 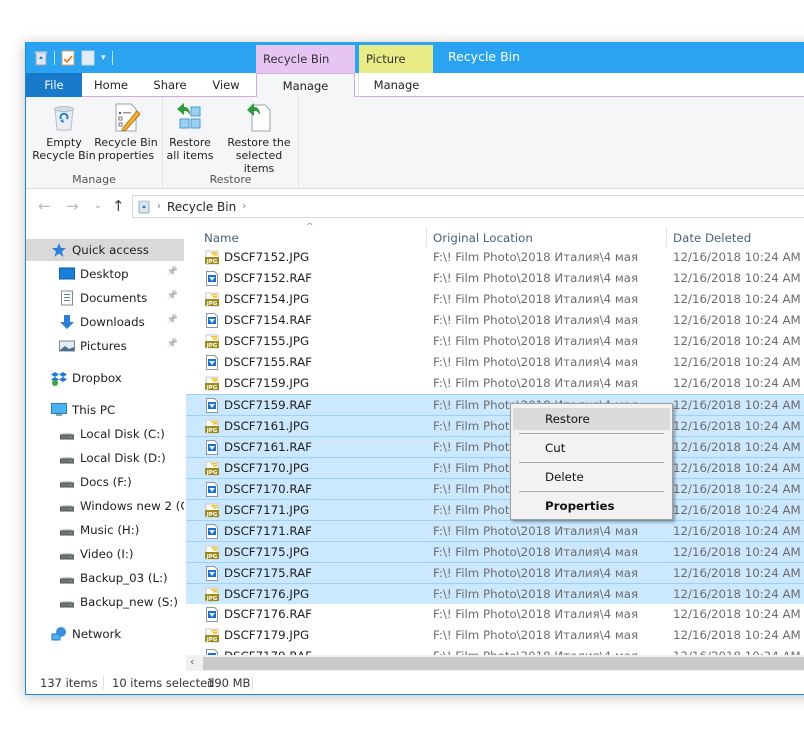 What do you see at coordinates (64, 155) in the screenshot?
I see `button-label: Recycle Bin` at bounding box center [64, 155].